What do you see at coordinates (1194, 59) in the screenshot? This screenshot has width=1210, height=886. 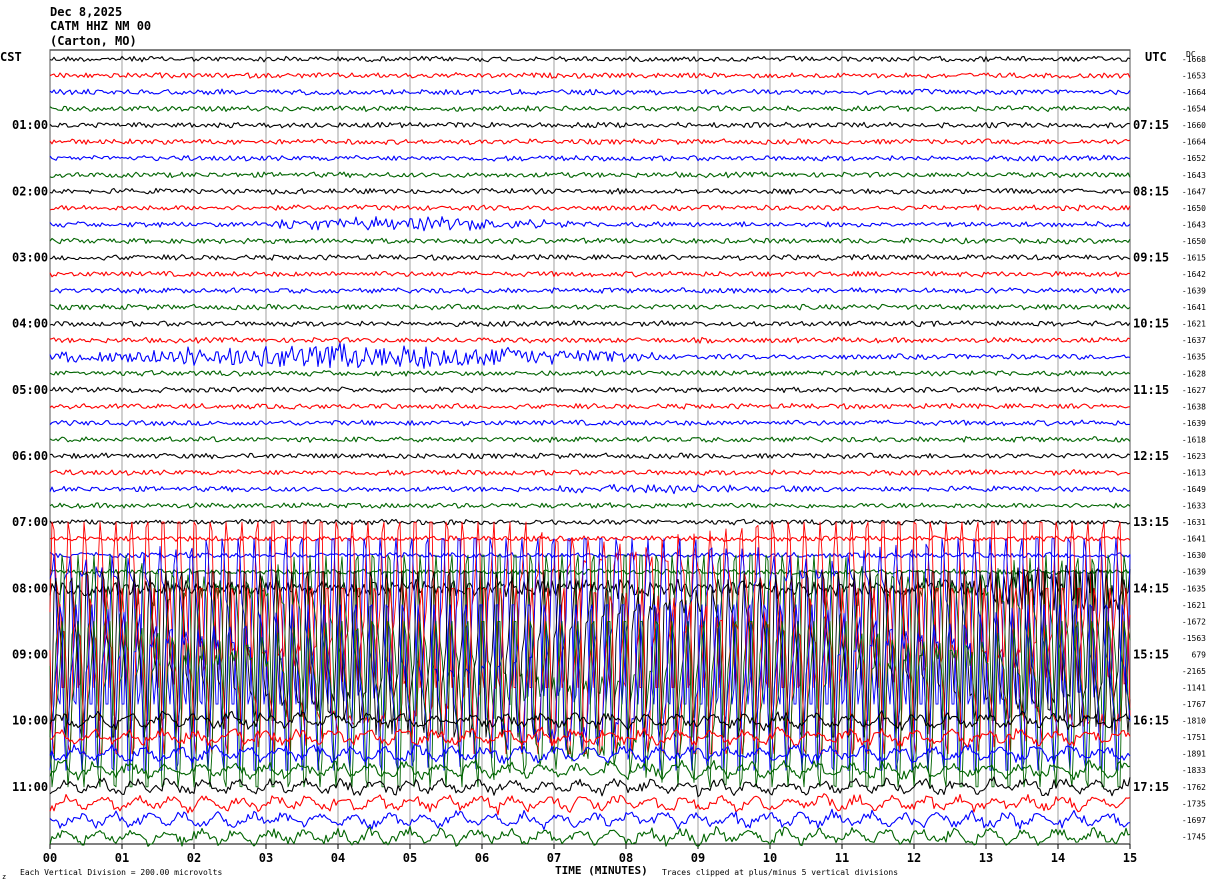 I see `dc-offset-label: -1668` at bounding box center [1194, 59].